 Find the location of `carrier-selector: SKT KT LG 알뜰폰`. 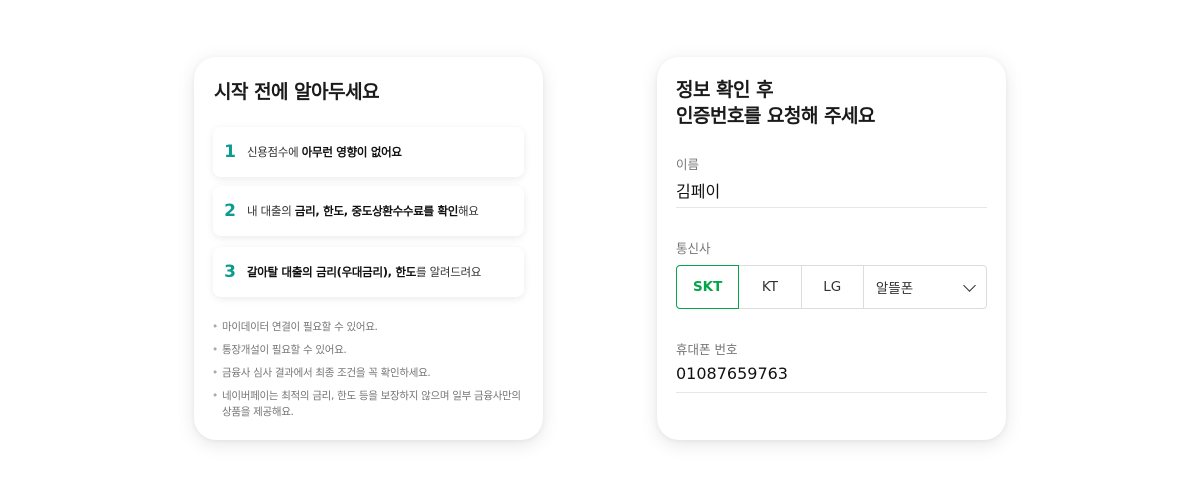

carrier-selector: SKT KT LG 알뜰폰 is located at coordinates (831, 287).